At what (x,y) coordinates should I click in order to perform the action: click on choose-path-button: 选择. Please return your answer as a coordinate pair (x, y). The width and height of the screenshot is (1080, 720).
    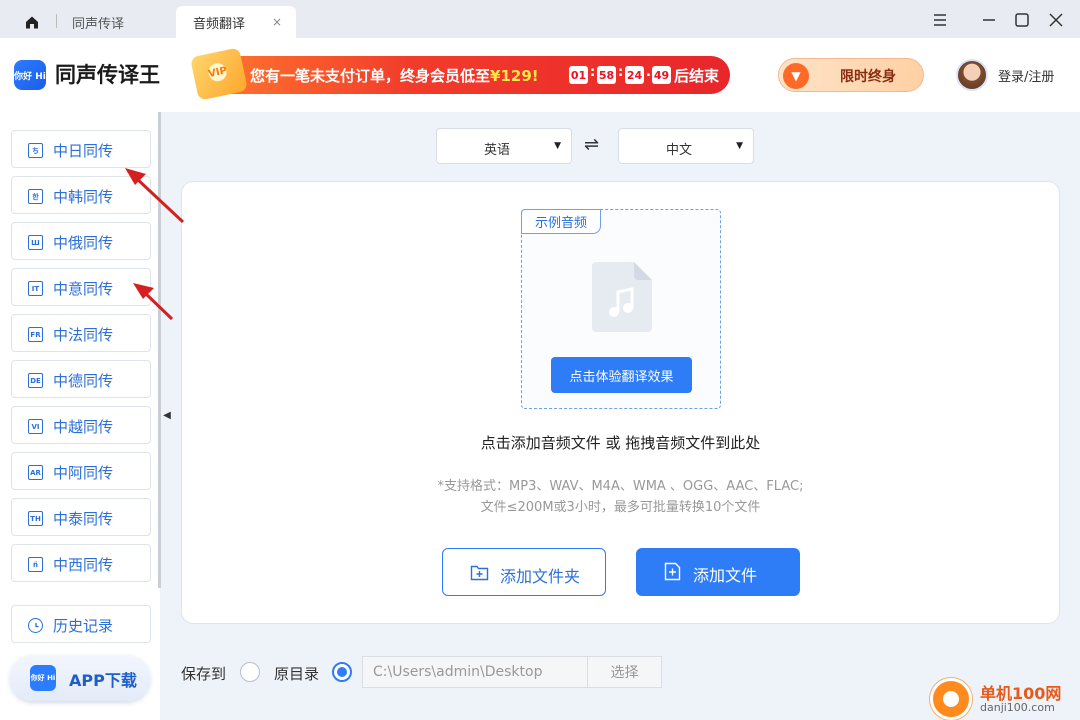
    Looking at the image, I should click on (624, 672).